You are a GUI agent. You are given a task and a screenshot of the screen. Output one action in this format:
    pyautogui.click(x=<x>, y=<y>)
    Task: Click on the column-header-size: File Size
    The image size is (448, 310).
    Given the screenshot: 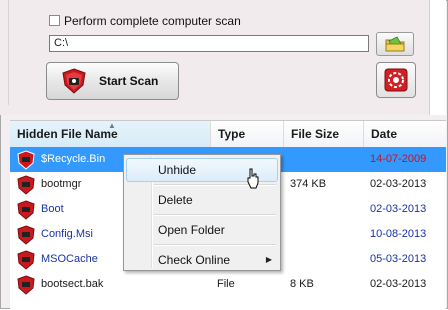 What is the action you would take?
    pyautogui.click(x=324, y=134)
    